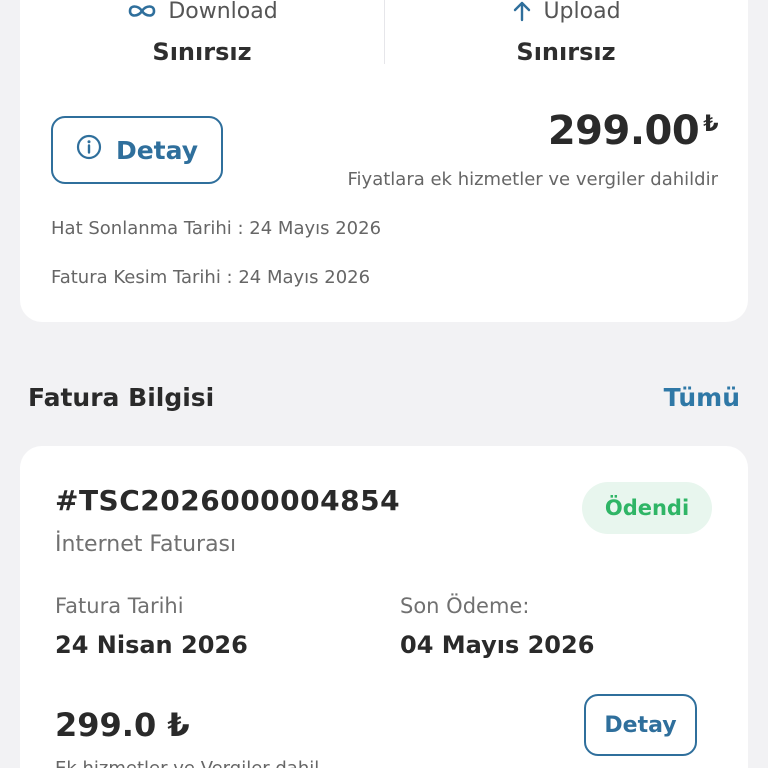 This screenshot has width=768, height=768. What do you see at coordinates (202, 52) in the screenshot?
I see `download-value: Sınırsız` at bounding box center [202, 52].